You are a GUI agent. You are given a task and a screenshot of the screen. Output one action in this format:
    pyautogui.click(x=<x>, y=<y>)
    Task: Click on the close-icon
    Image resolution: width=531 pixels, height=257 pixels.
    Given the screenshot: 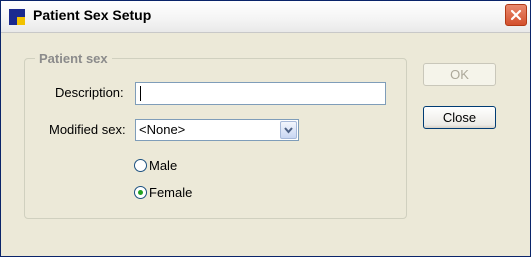 What is the action you would take?
    pyautogui.click(x=516, y=15)
    